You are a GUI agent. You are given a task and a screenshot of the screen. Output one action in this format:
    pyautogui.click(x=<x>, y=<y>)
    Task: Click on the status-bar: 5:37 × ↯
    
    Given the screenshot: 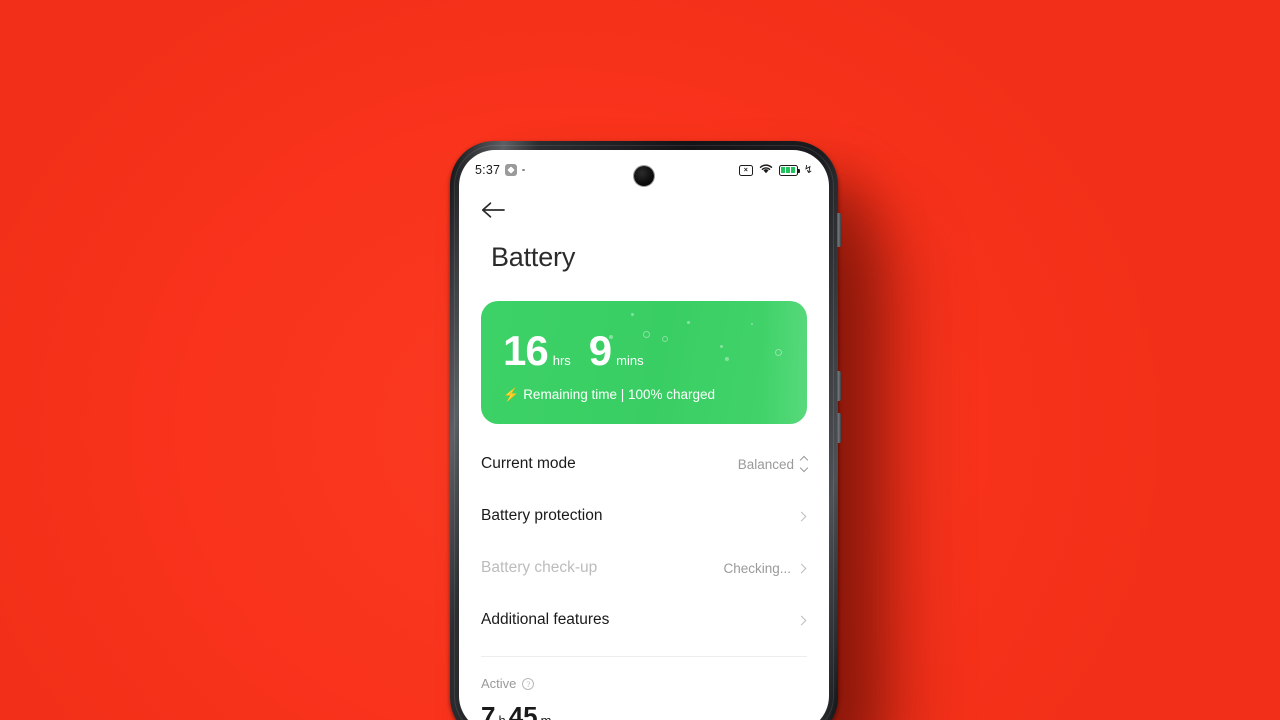 What is the action you would take?
    pyautogui.click(x=644, y=170)
    